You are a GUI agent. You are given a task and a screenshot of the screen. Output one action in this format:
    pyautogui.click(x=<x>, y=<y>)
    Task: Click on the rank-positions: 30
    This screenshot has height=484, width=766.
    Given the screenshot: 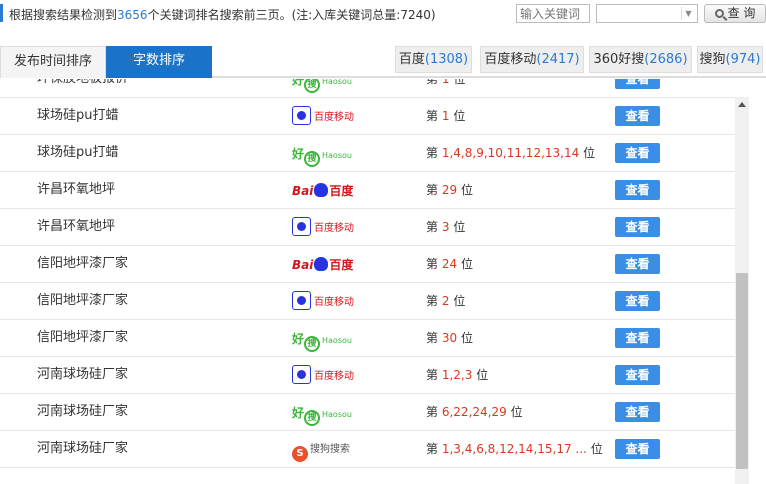 What is the action you would take?
    pyautogui.click(x=449, y=338)
    